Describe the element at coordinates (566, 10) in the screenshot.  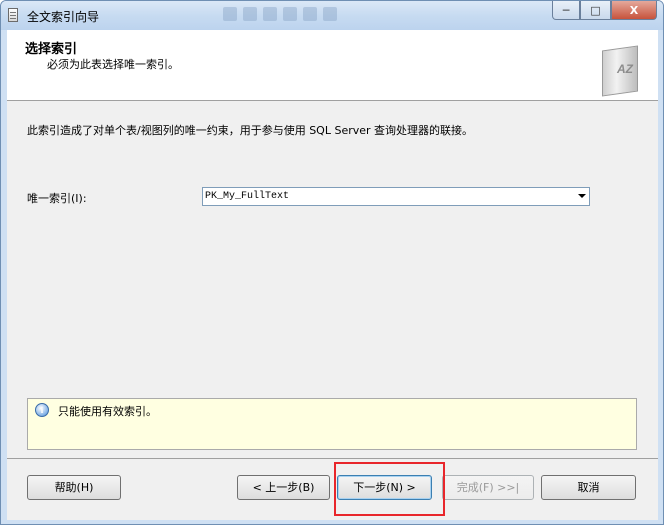
I see `minimize-button: ─` at that location.